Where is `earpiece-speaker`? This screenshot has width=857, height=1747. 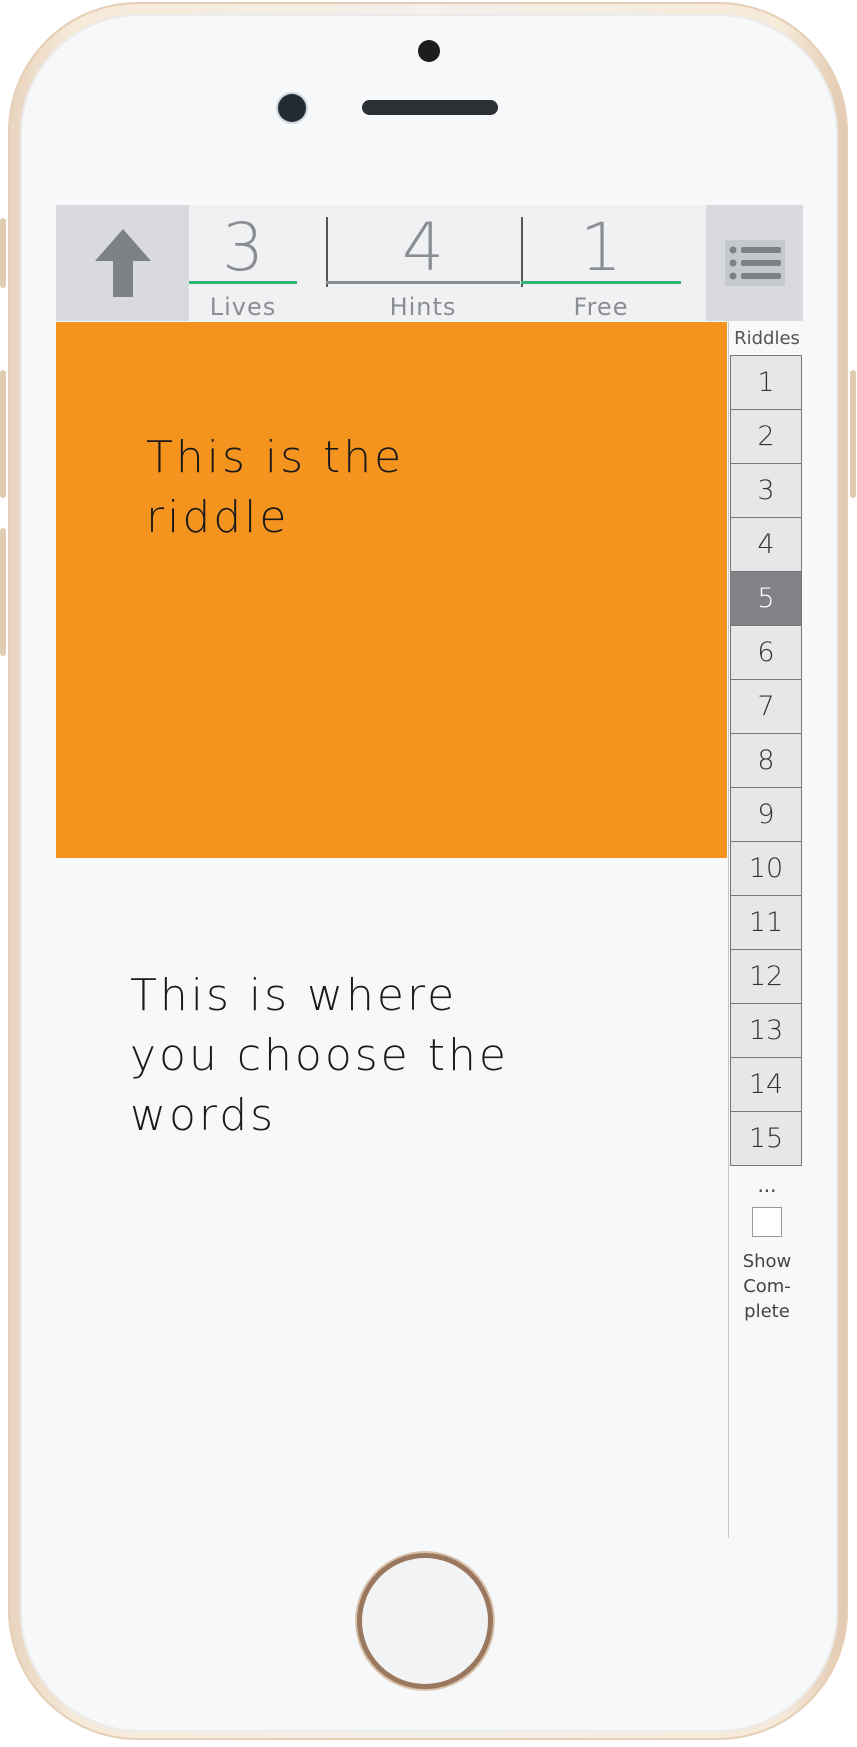
earpiece-speaker is located at coordinates (430, 107).